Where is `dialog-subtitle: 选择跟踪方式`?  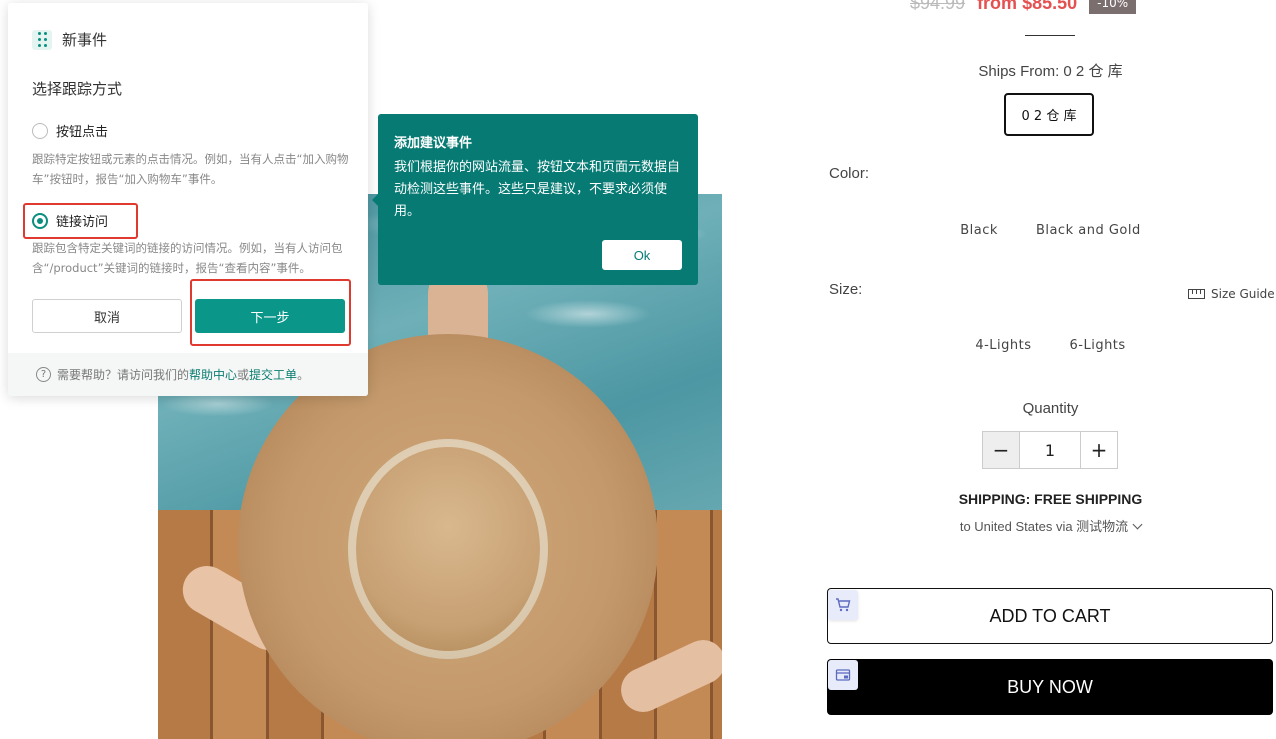 dialog-subtitle: 选择跟踪方式 is located at coordinates (77, 89).